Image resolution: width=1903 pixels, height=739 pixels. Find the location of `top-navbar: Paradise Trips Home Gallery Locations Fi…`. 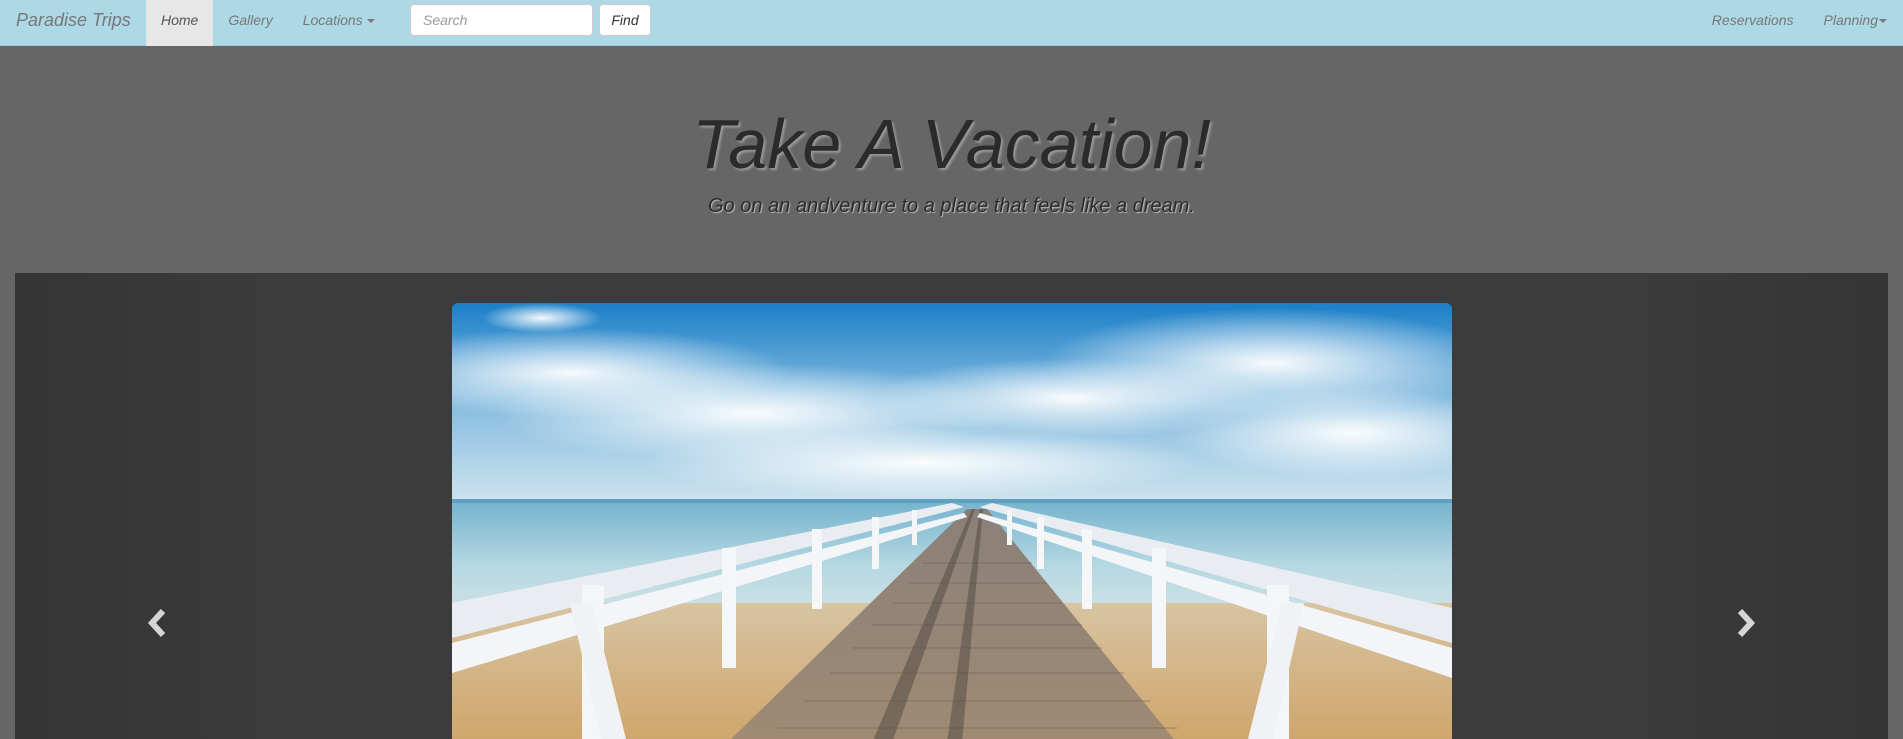

top-navbar: Paradise Trips Home Gallery Locations Fi… is located at coordinates (951, 23).